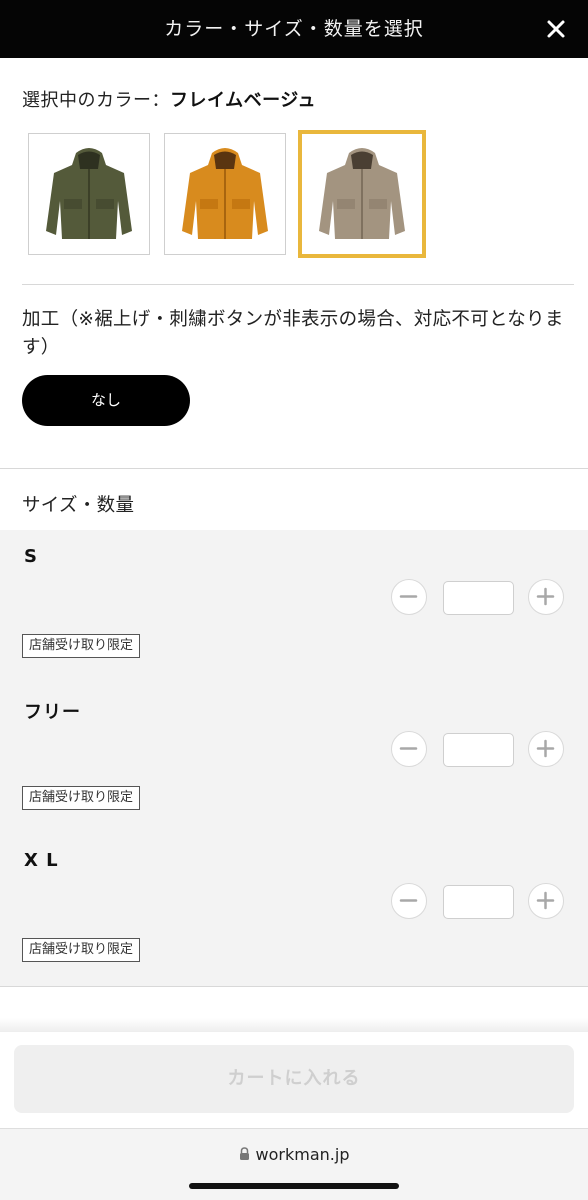 This screenshot has width=588, height=1200. I want to click on modal-title: カラー・サイズ・数量を選択, so click(294, 29).